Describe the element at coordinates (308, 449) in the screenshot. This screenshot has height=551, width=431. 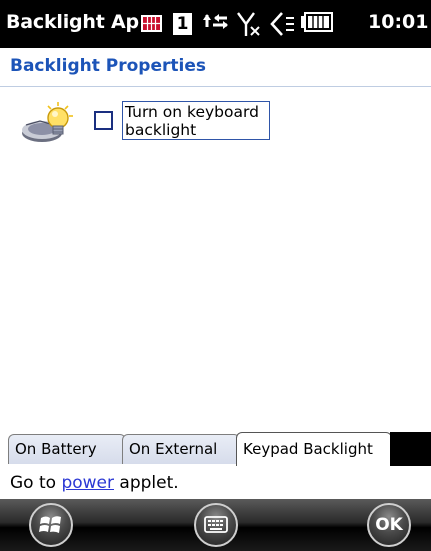
I see `tab-keypad-backlight-label: Keypad Backlight` at that location.